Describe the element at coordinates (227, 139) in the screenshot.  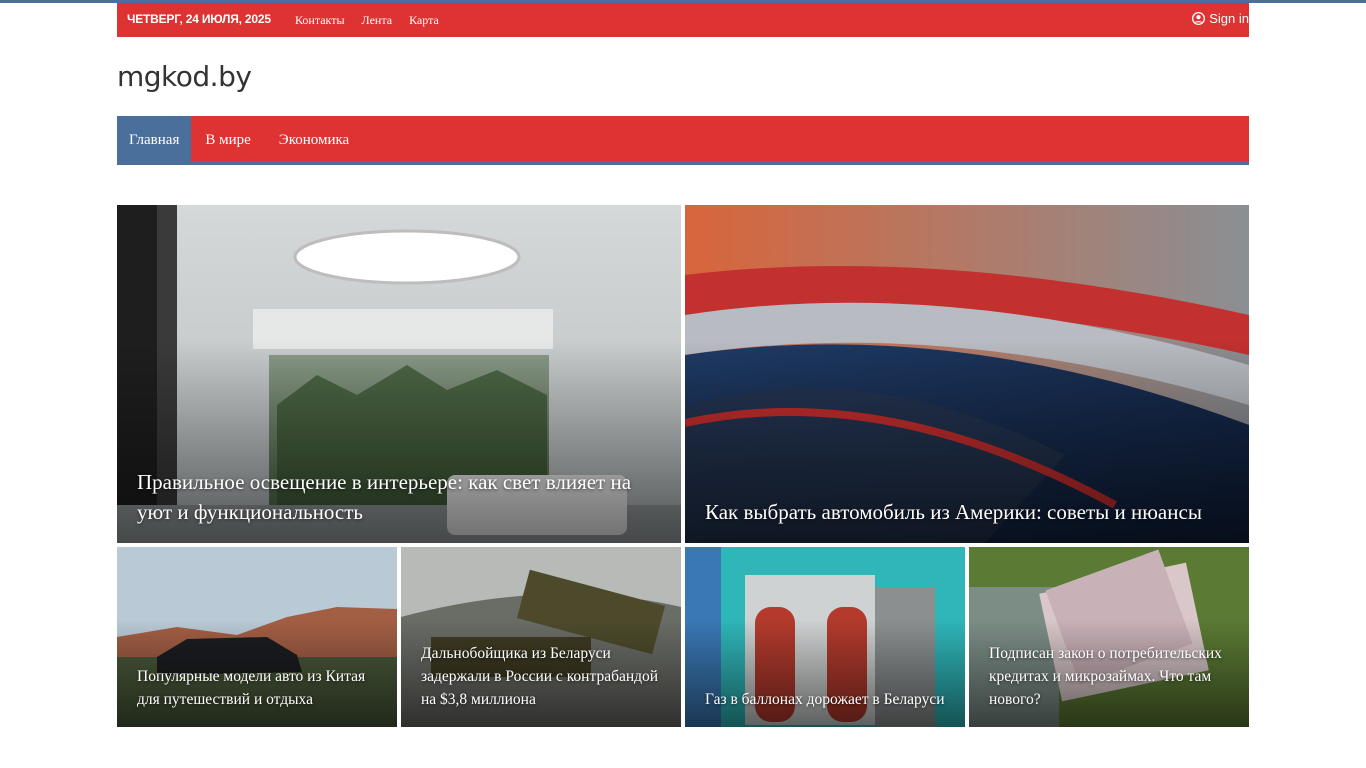
I see `nav-item-world: В мире` at that location.